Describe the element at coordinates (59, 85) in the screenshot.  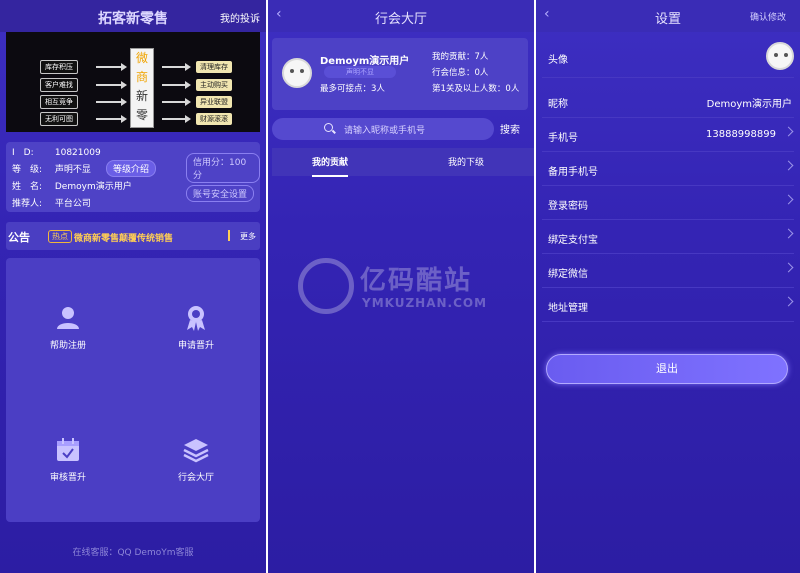
I see `banner-left-label: 客户难找` at that location.